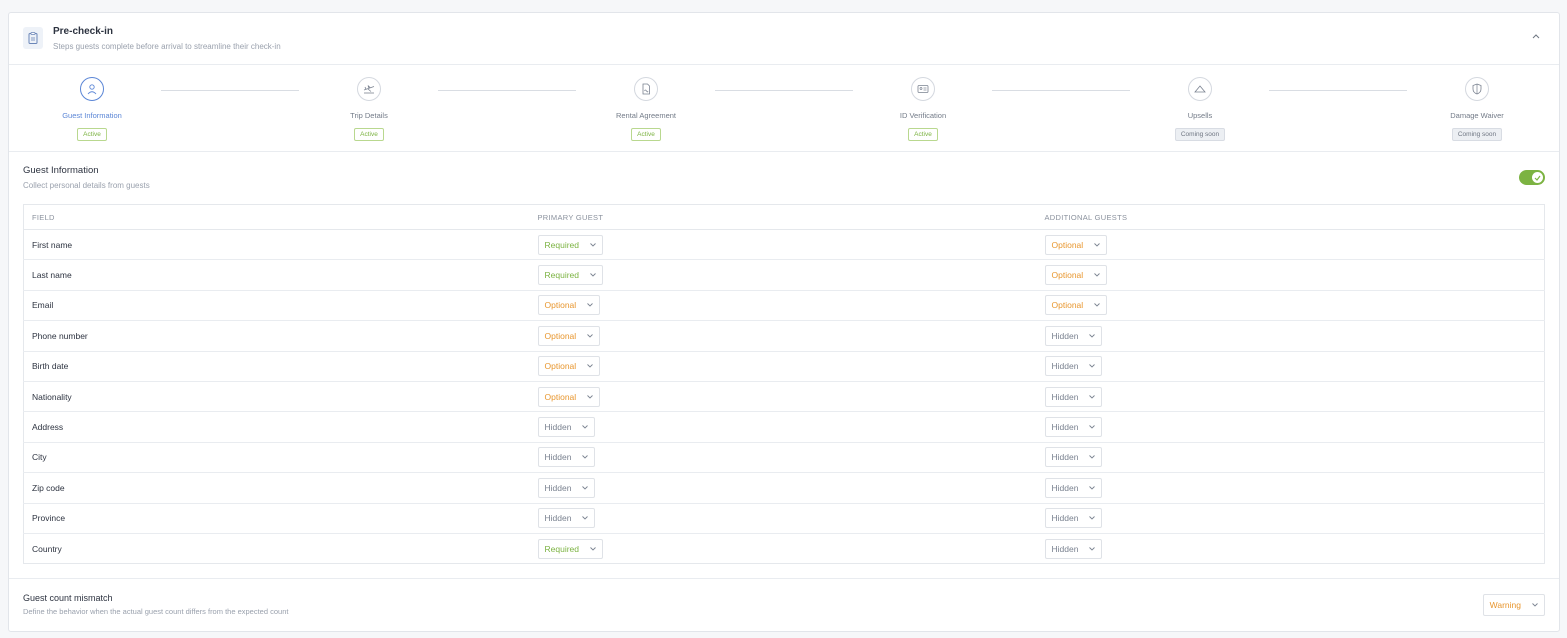 This screenshot has width=1567, height=638. Describe the element at coordinates (276, 488) in the screenshot. I see `field-name: Zip code` at that location.